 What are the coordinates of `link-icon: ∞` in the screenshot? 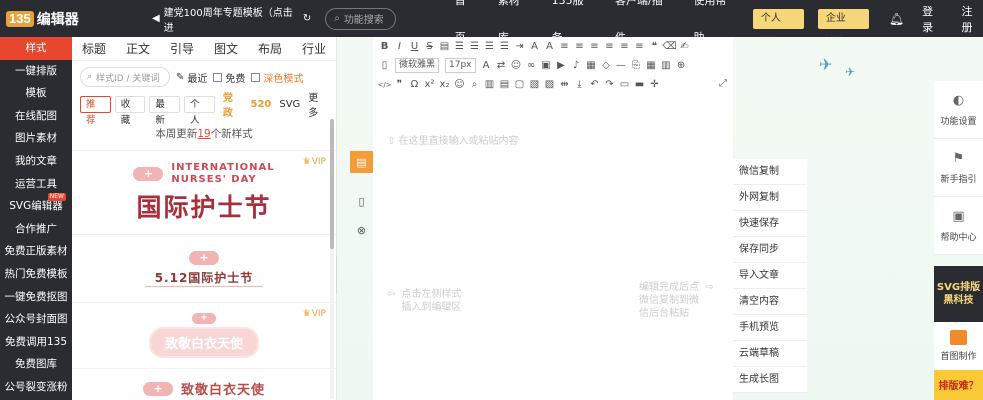 It's located at (531, 65).